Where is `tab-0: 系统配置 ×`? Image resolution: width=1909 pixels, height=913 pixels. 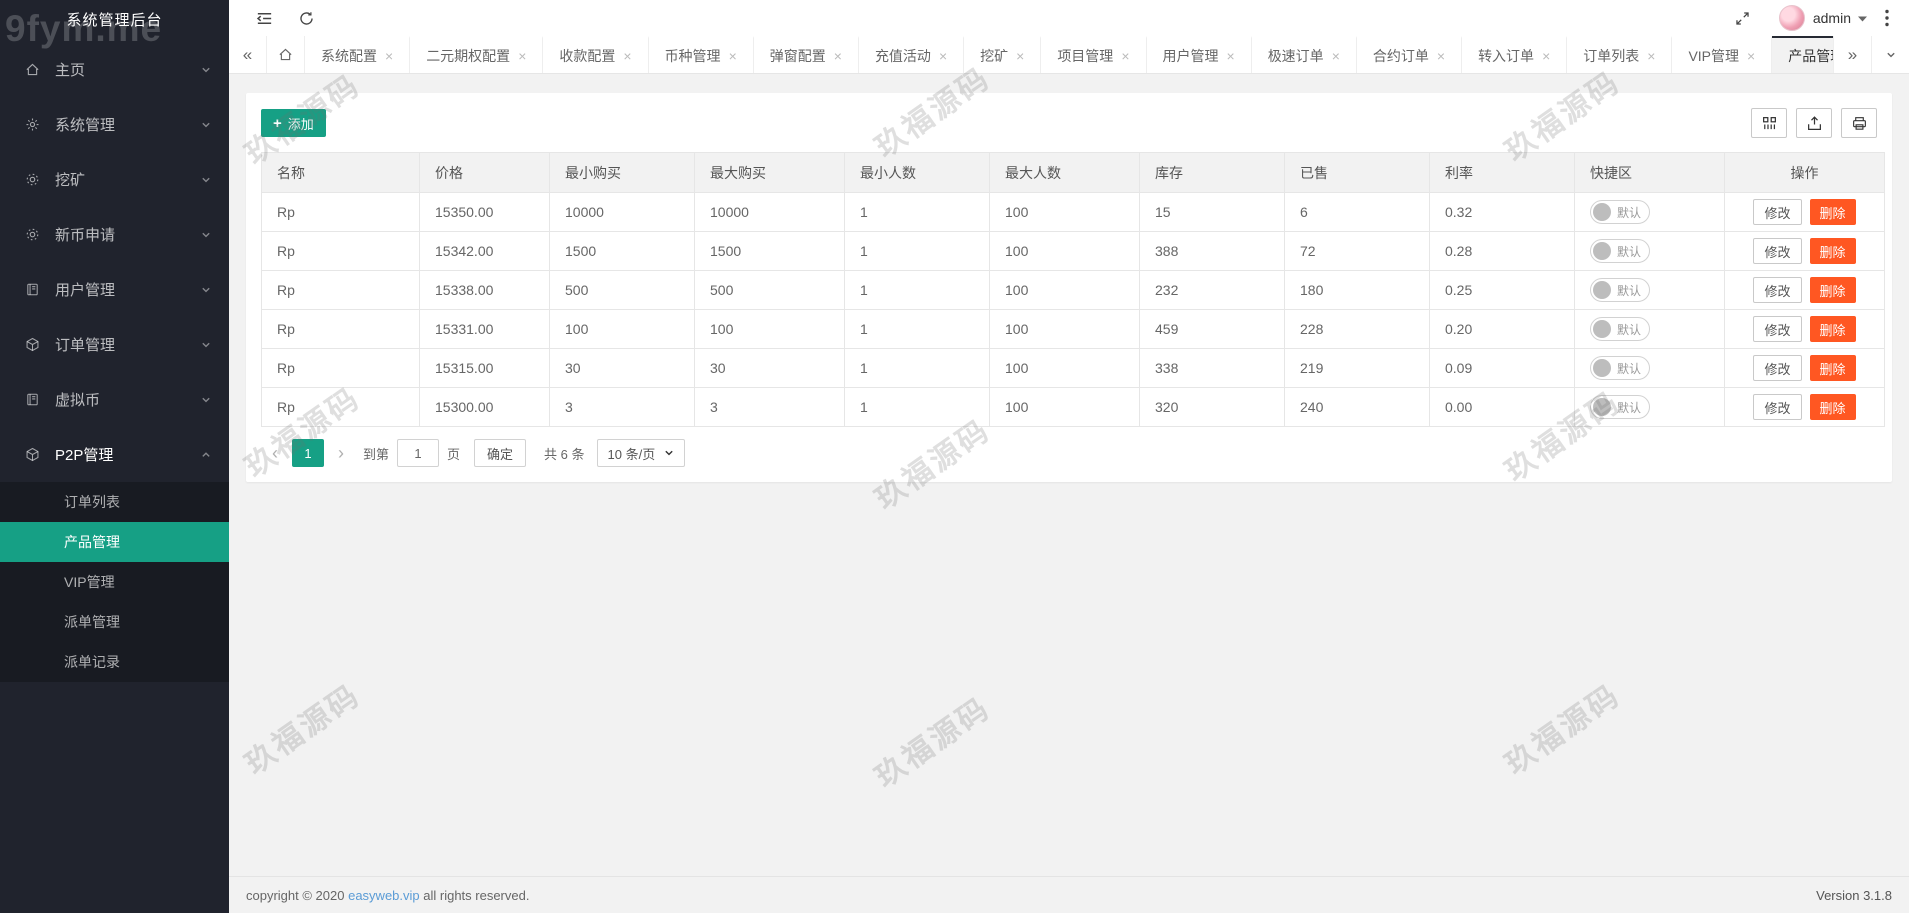
tab-0: 系统配置 × is located at coordinates (358, 54).